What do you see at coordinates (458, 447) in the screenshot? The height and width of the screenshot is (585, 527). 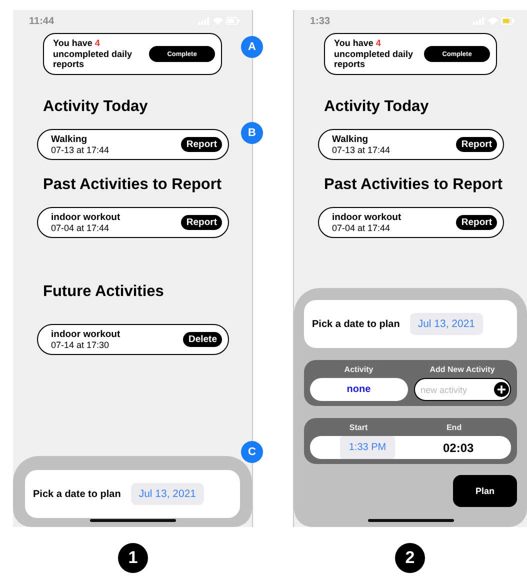 I see `end-time: 02:03` at bounding box center [458, 447].